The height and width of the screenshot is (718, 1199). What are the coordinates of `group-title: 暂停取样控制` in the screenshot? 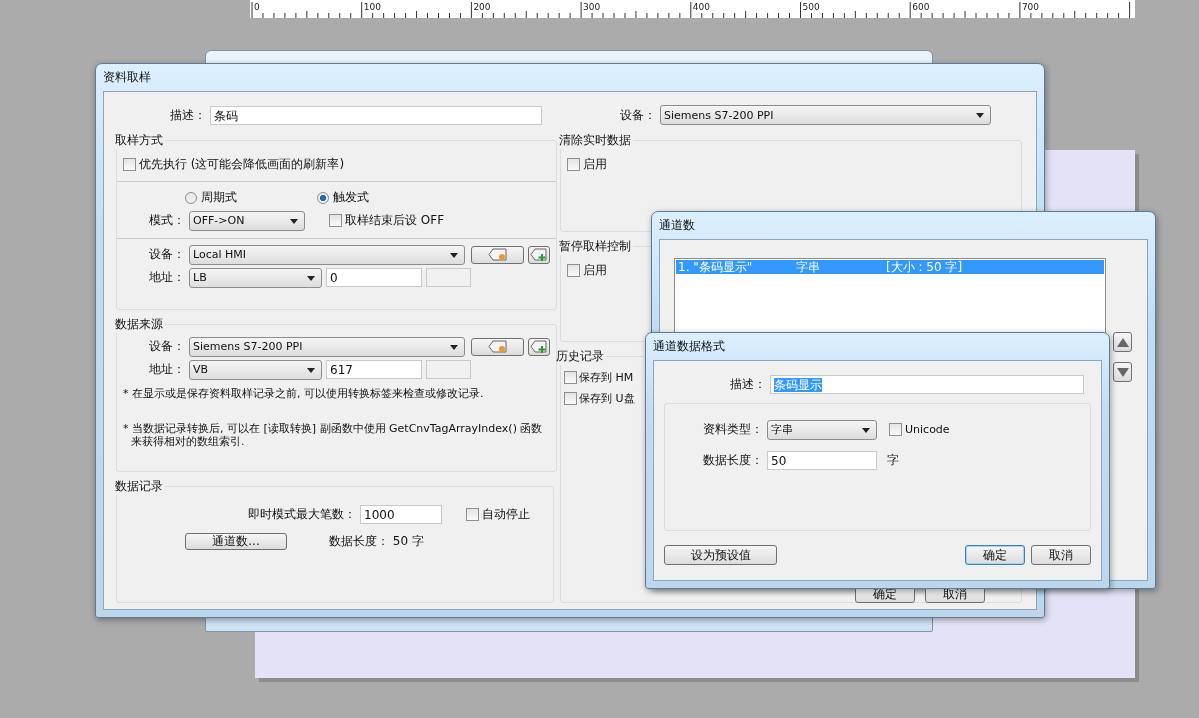 It's located at (595, 246).